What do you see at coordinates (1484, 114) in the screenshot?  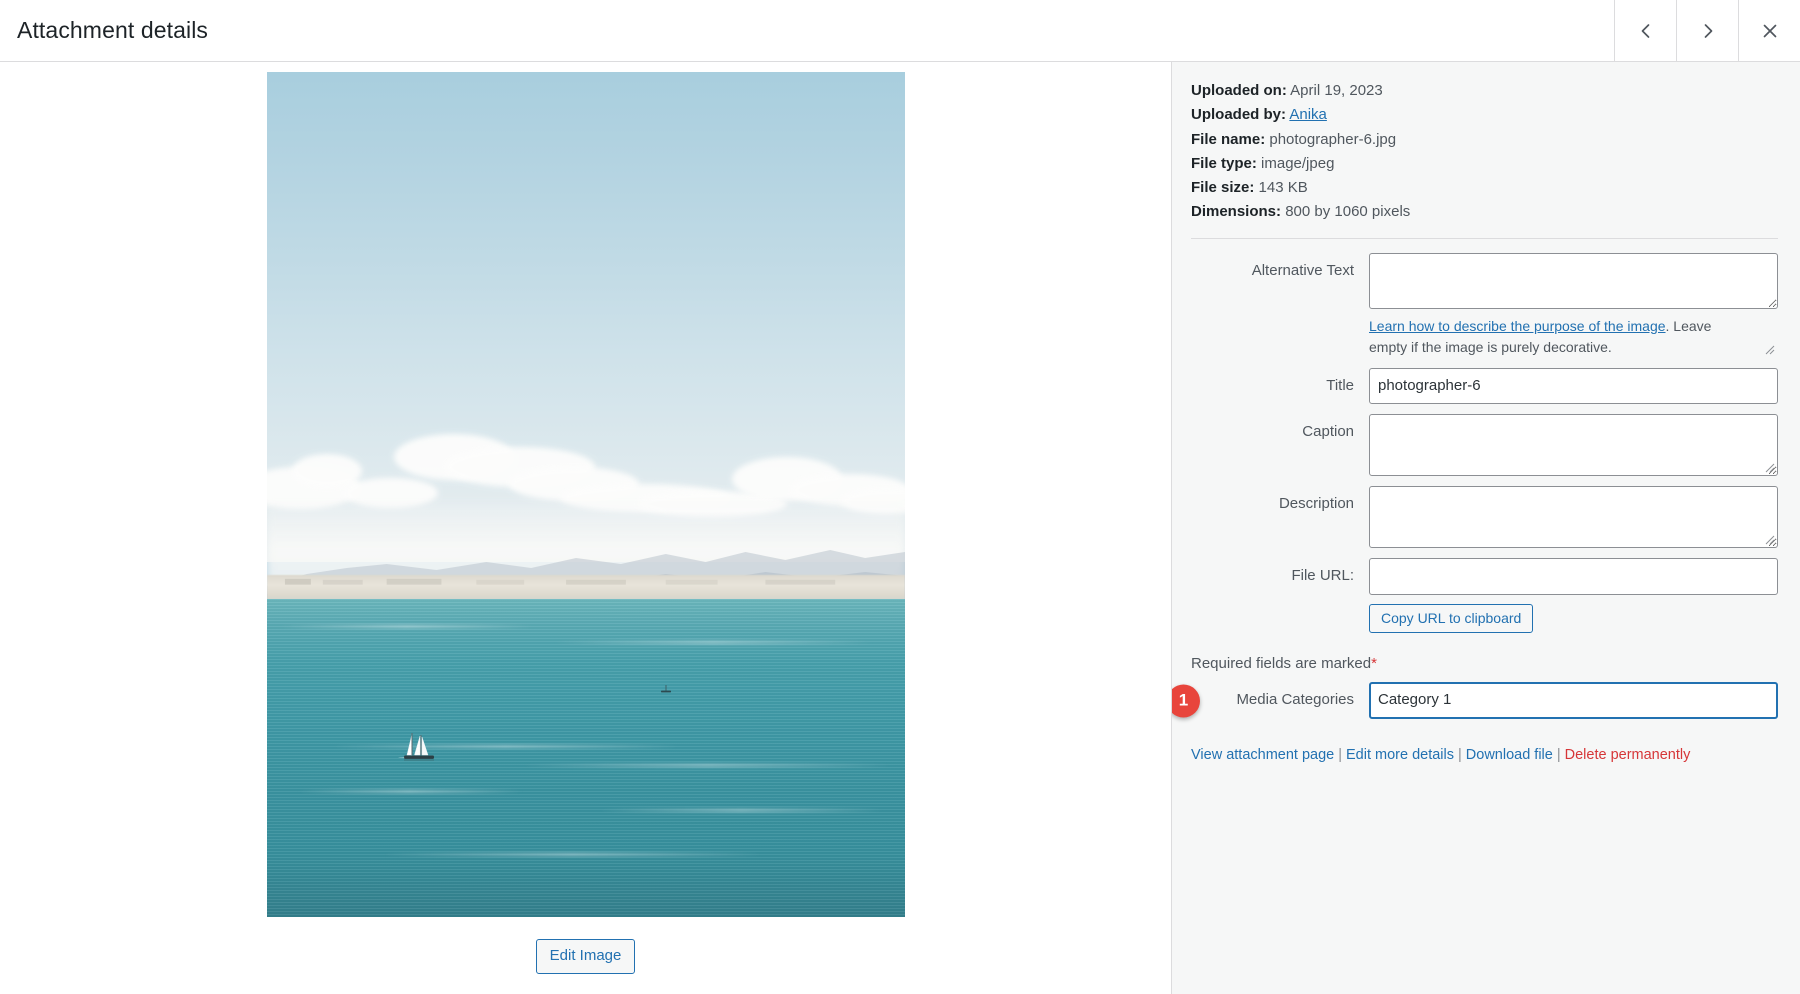 I see `uploaded-by-row: Uploaded by: Anika` at bounding box center [1484, 114].